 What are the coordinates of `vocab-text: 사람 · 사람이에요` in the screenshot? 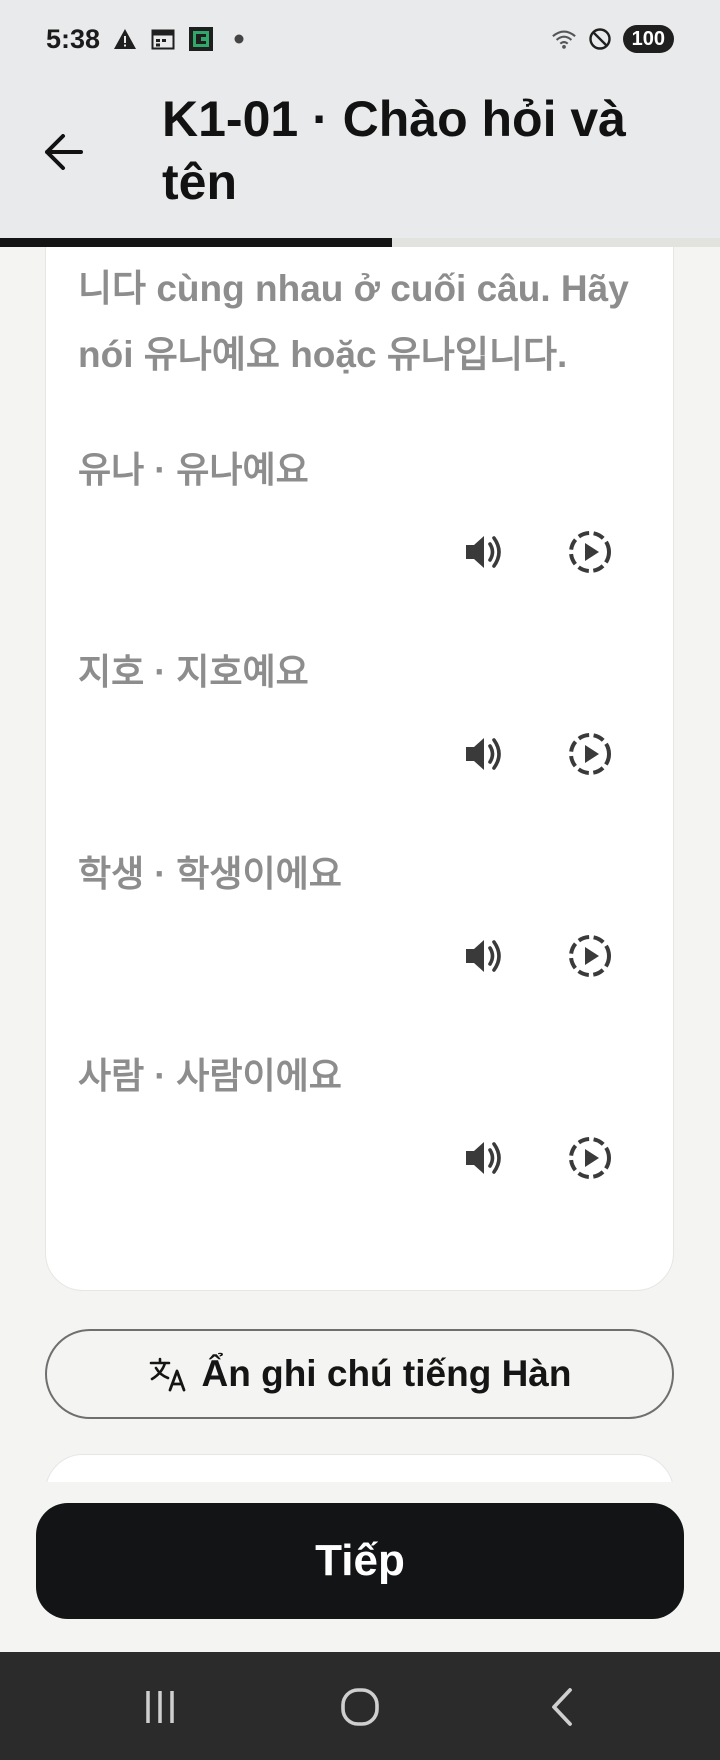 It's located at (210, 1075).